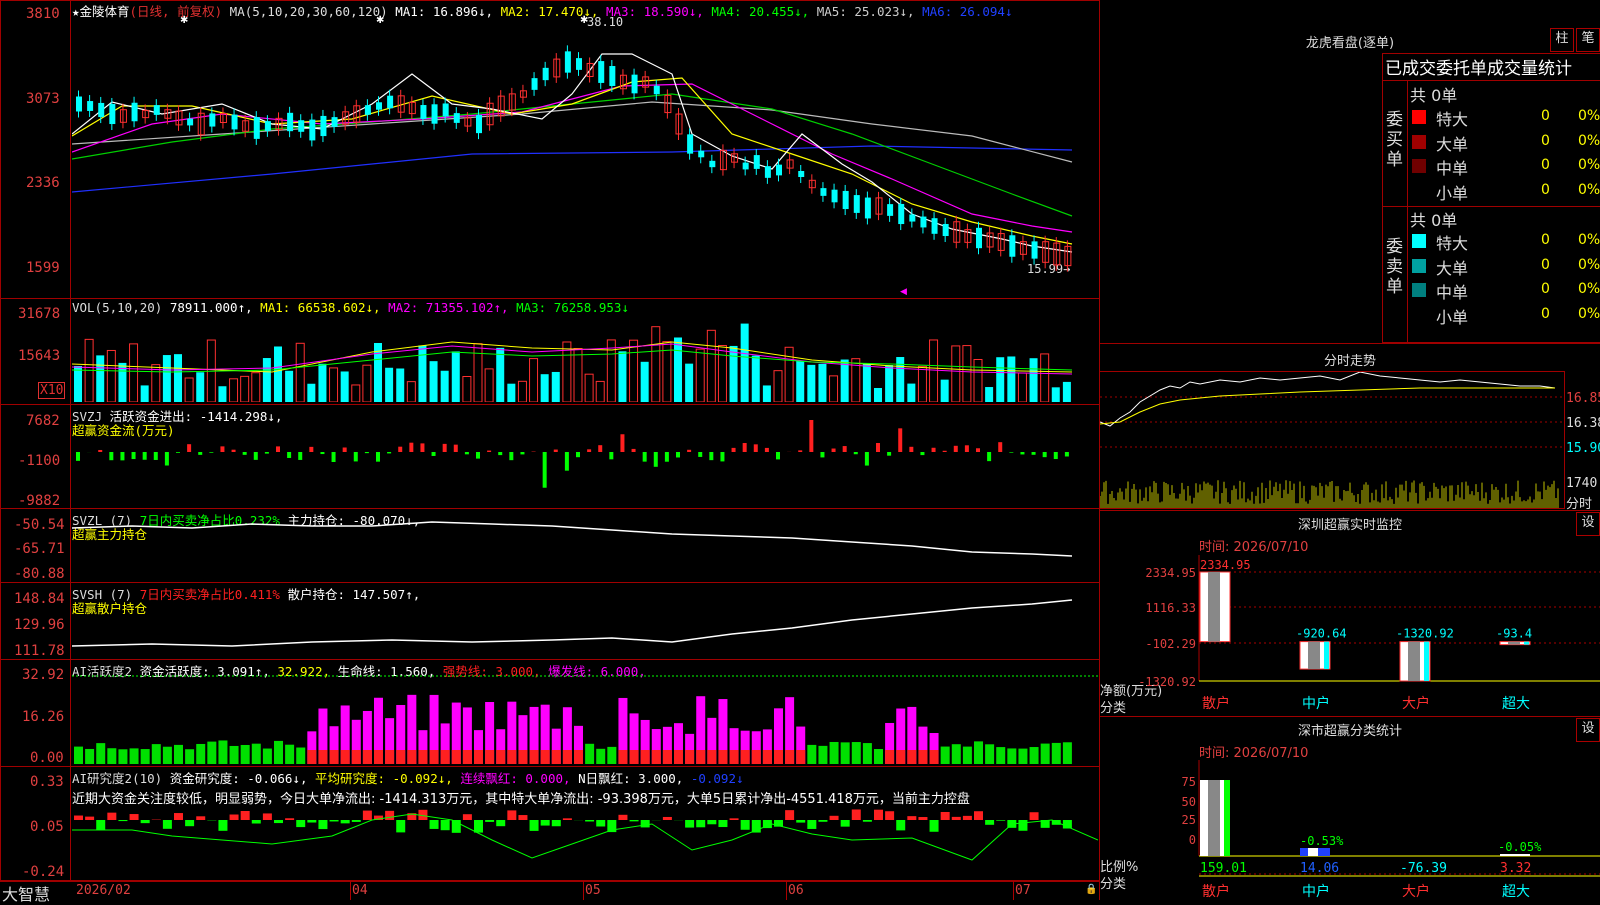 The height and width of the screenshot is (905, 1600). Describe the element at coordinates (1562, 40) in the screenshot. I see `bar-view-button: 柱` at that location.